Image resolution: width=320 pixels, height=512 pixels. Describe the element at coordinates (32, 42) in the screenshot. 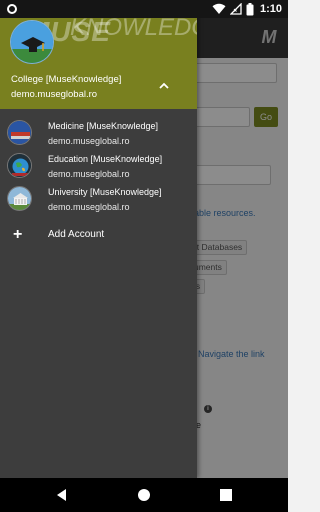

I see `college-avatar-icon` at that location.